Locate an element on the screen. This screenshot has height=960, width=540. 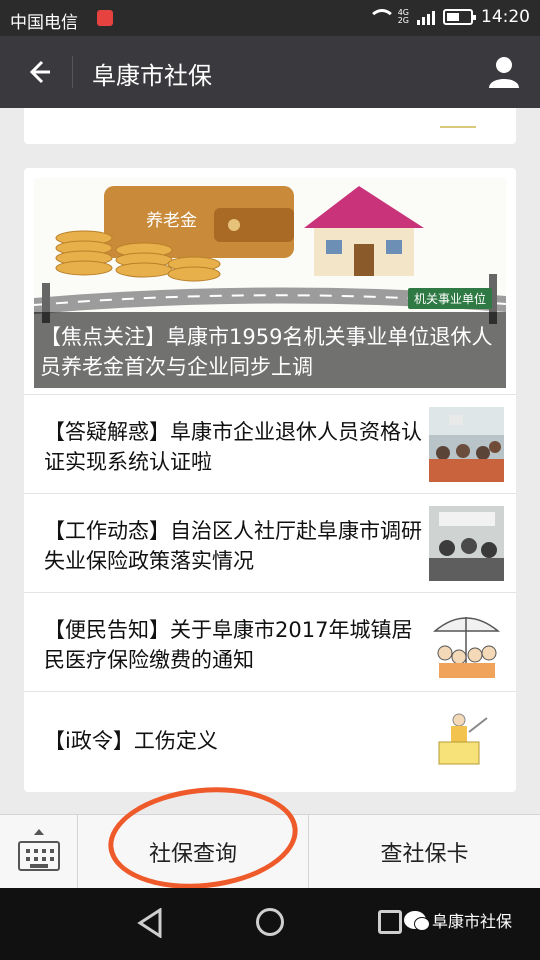
wifi-icon is located at coordinates (381, 17).